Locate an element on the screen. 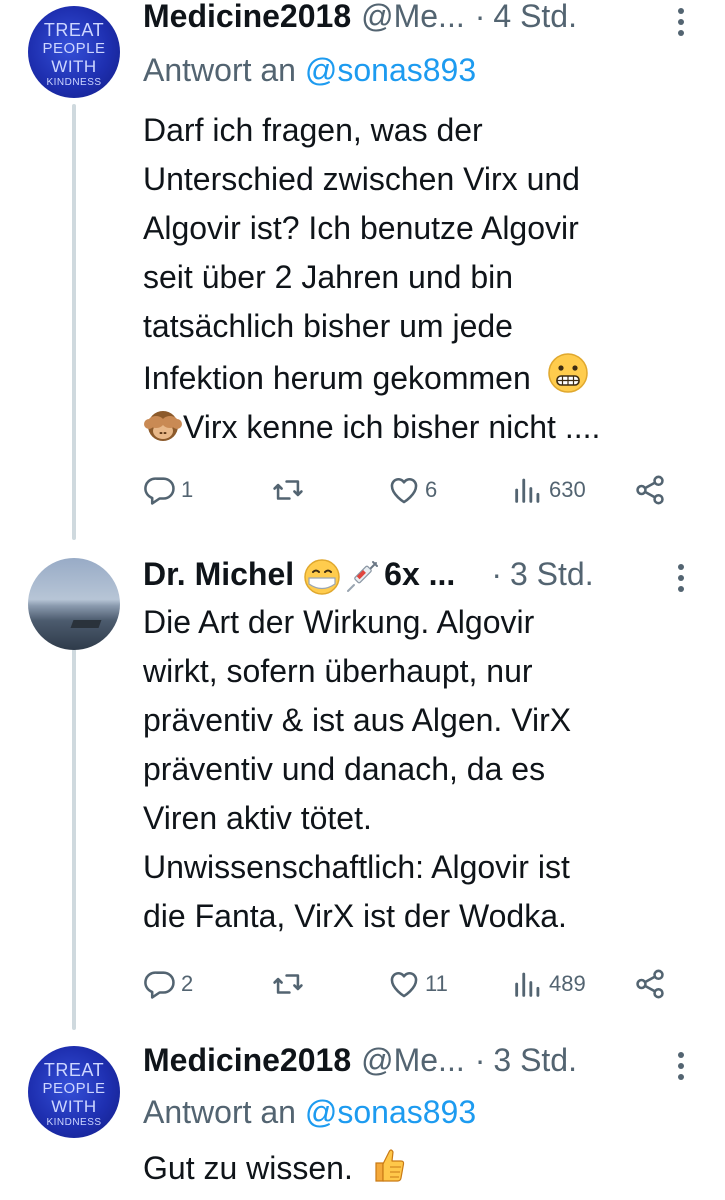 The image size is (725, 1200). reply-button: 1 is located at coordinates (168, 490).